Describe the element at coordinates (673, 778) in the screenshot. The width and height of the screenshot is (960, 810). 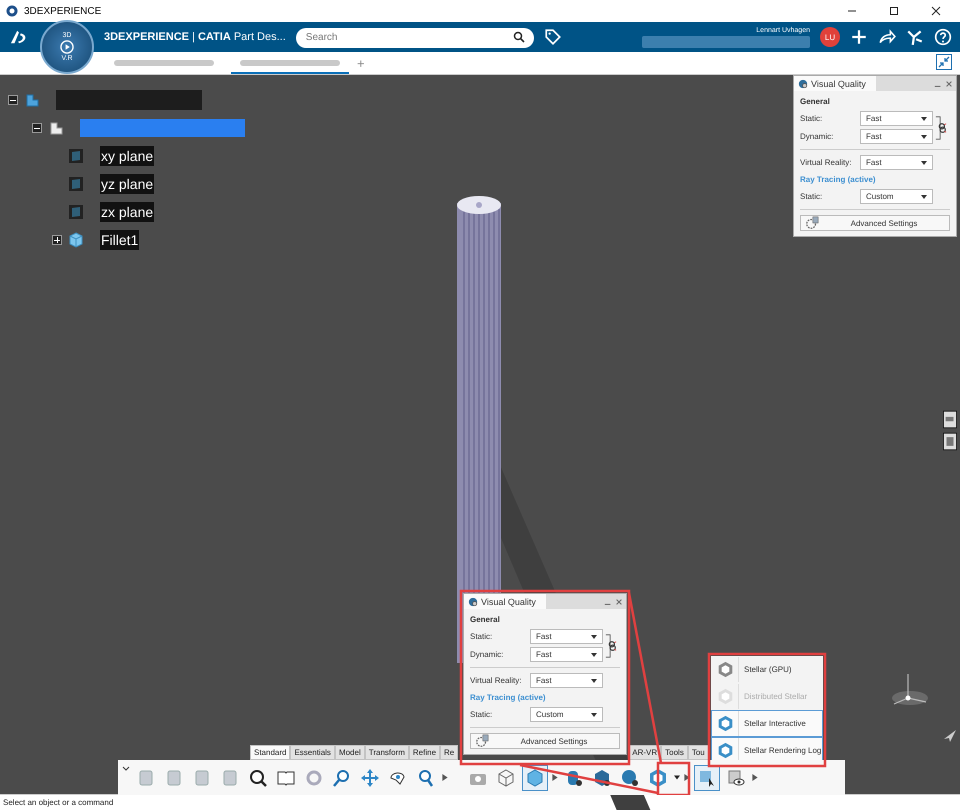
I see `highlight-frame` at that location.